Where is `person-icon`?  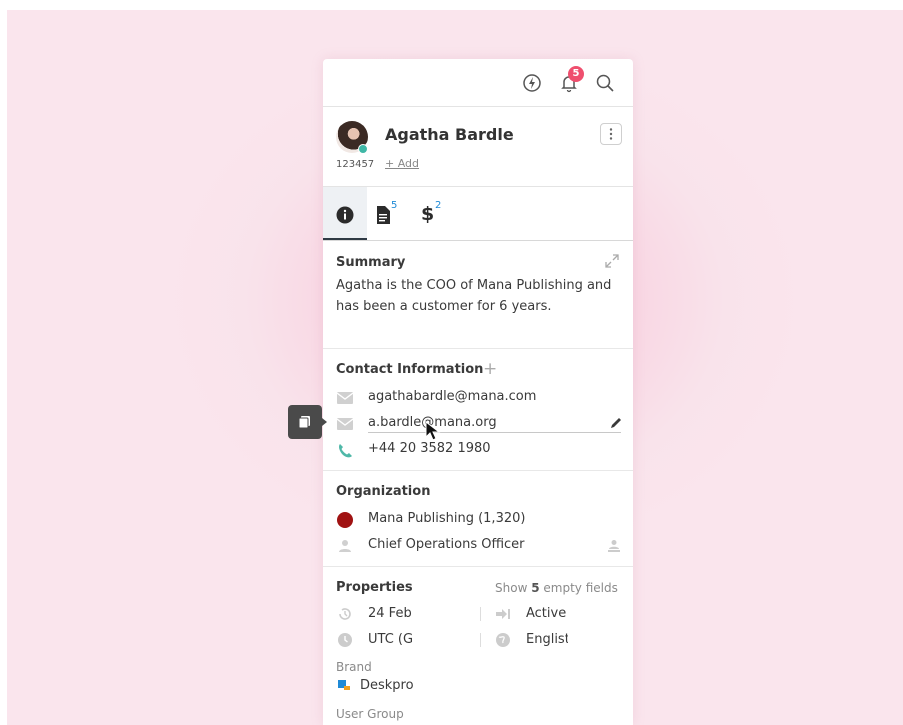
person-icon is located at coordinates (345, 546).